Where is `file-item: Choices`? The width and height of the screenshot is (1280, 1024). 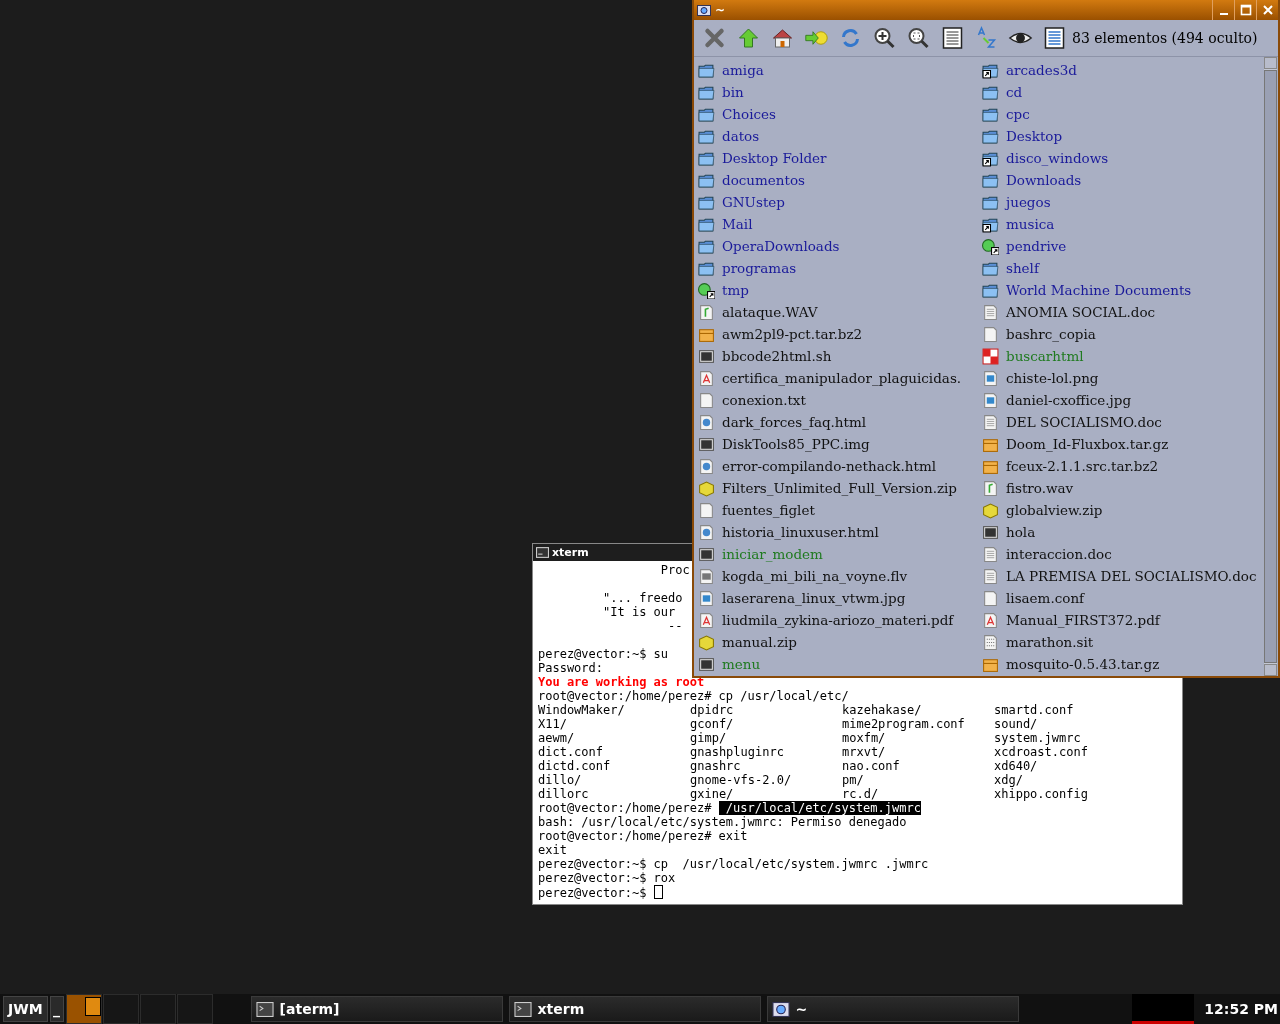 file-item: Choices is located at coordinates (840, 114).